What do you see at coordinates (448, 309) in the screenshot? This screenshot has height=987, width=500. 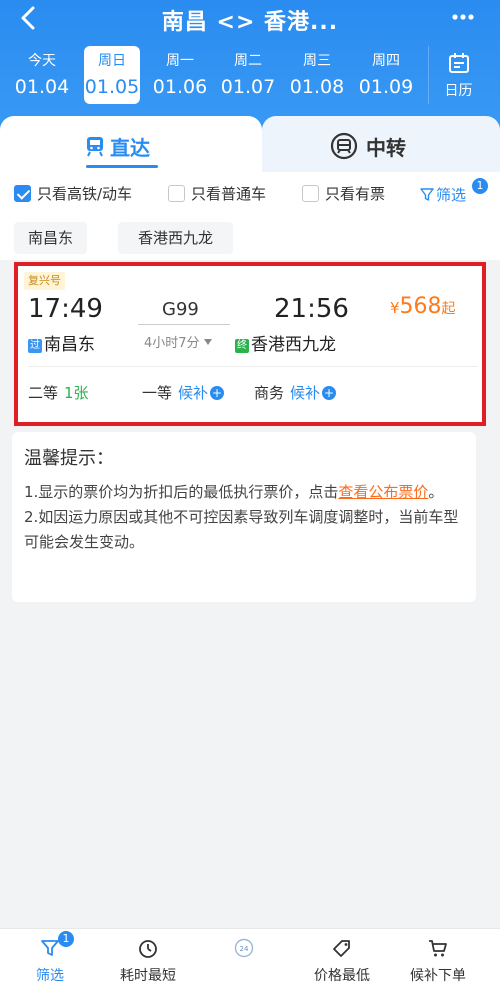 I see `price-suffix: 起` at bounding box center [448, 309].